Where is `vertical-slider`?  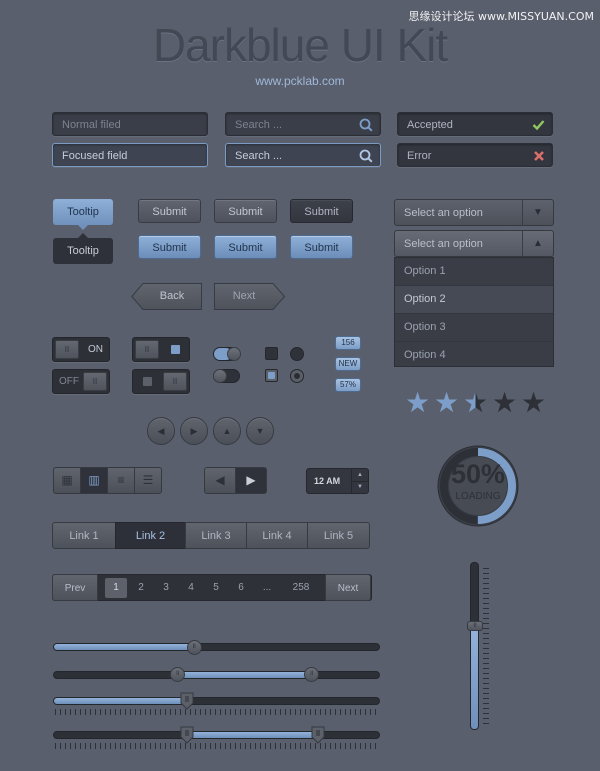
vertical-slider is located at coordinates (474, 646).